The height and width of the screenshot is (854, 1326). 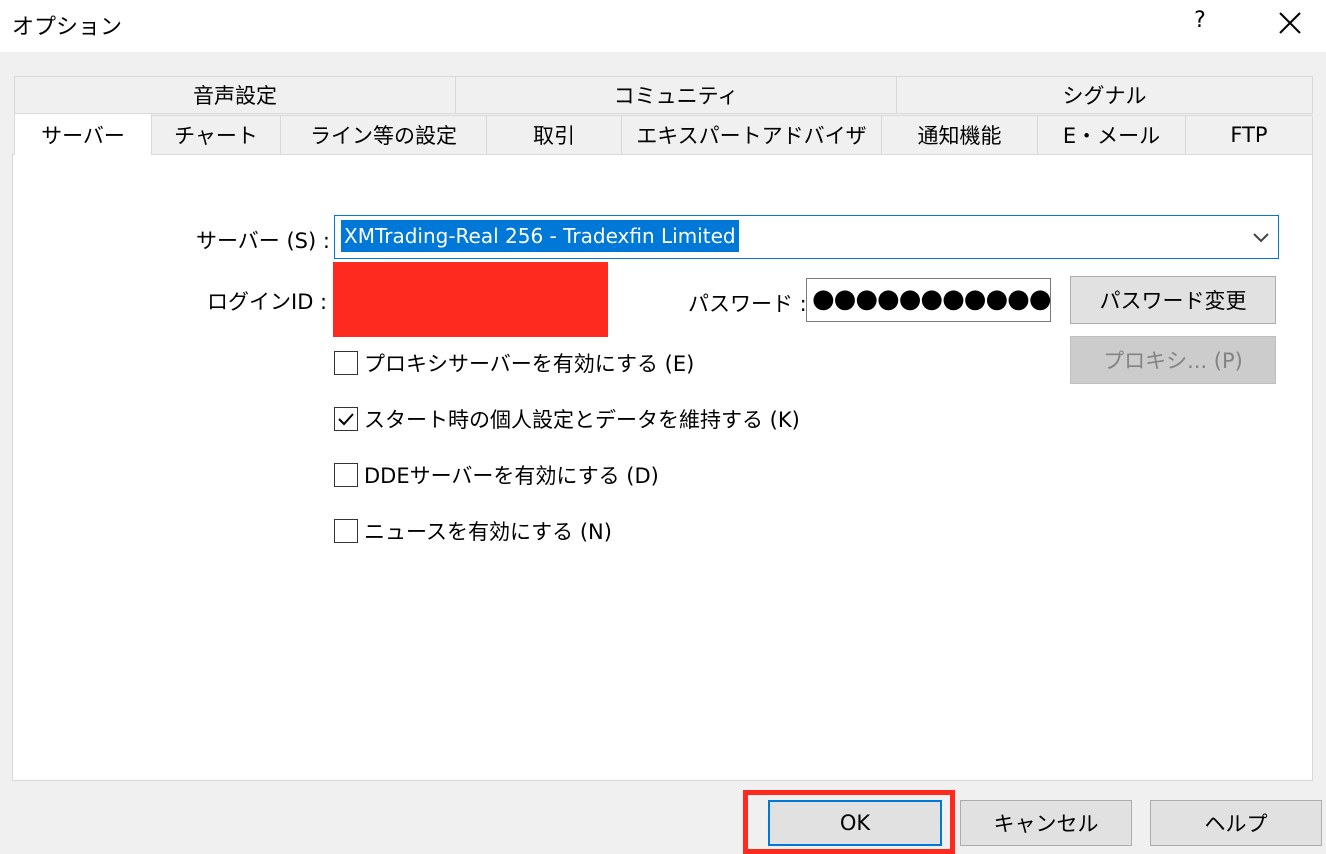 I want to click on tab-objects: ライン等の設定, so click(x=383, y=135).